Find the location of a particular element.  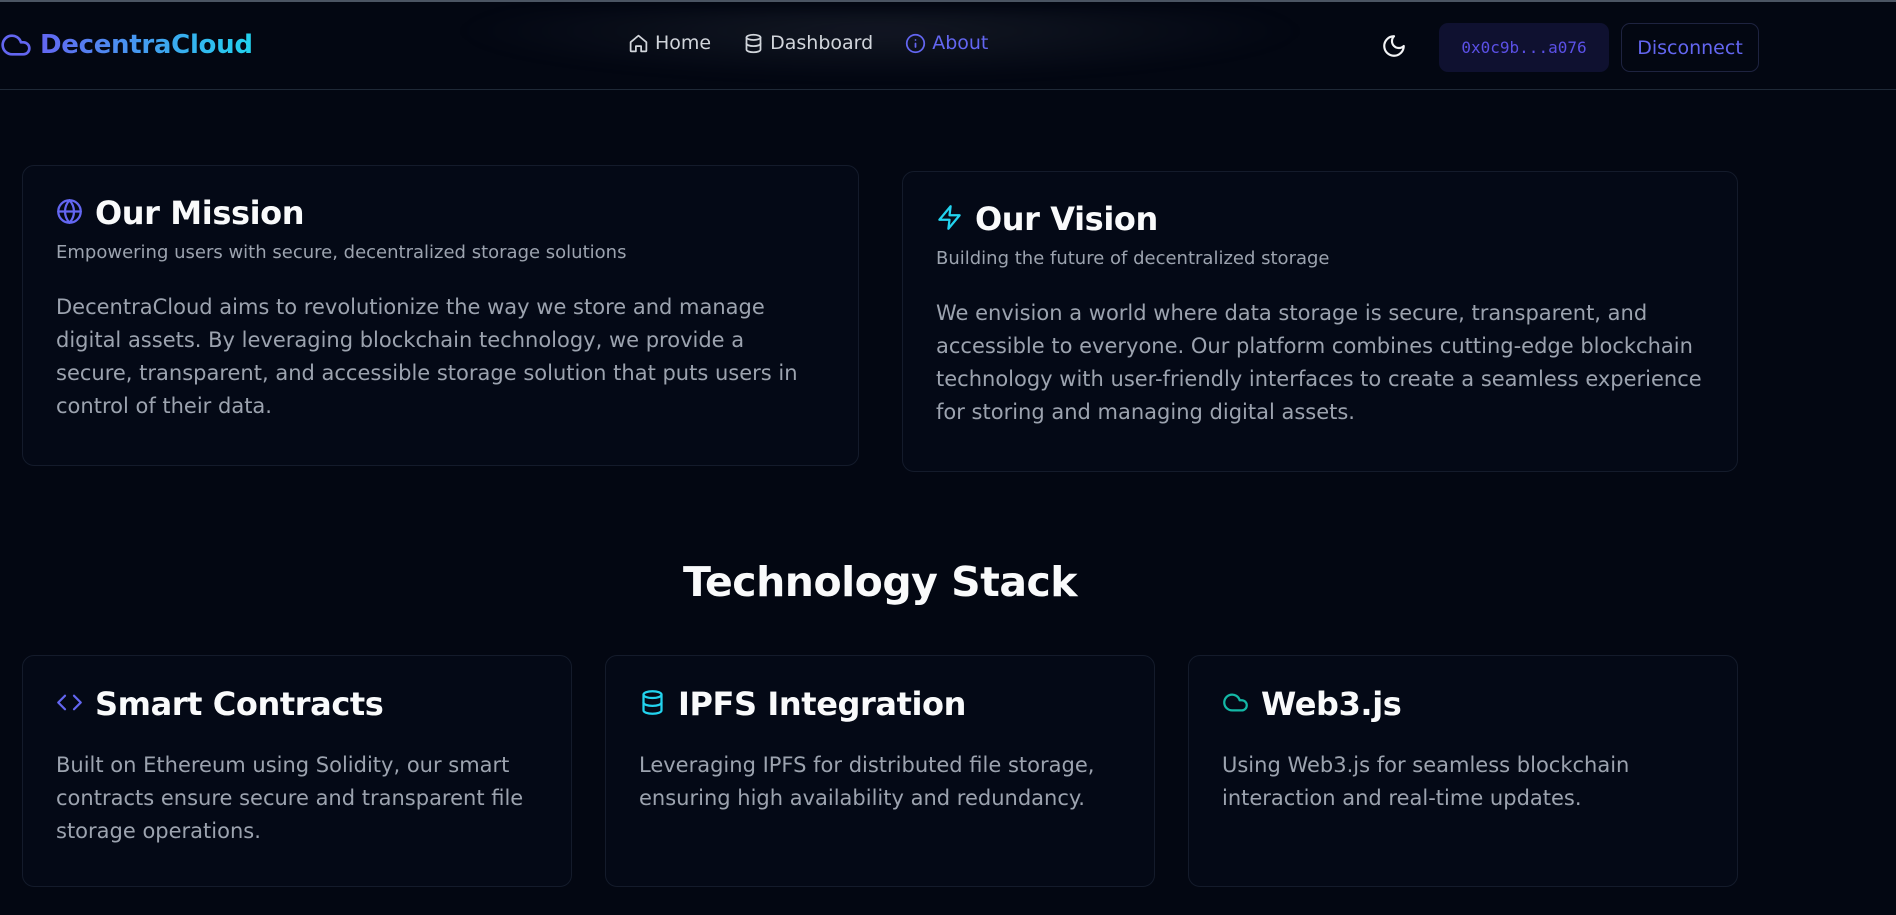

moon-icon is located at coordinates (1394, 48).